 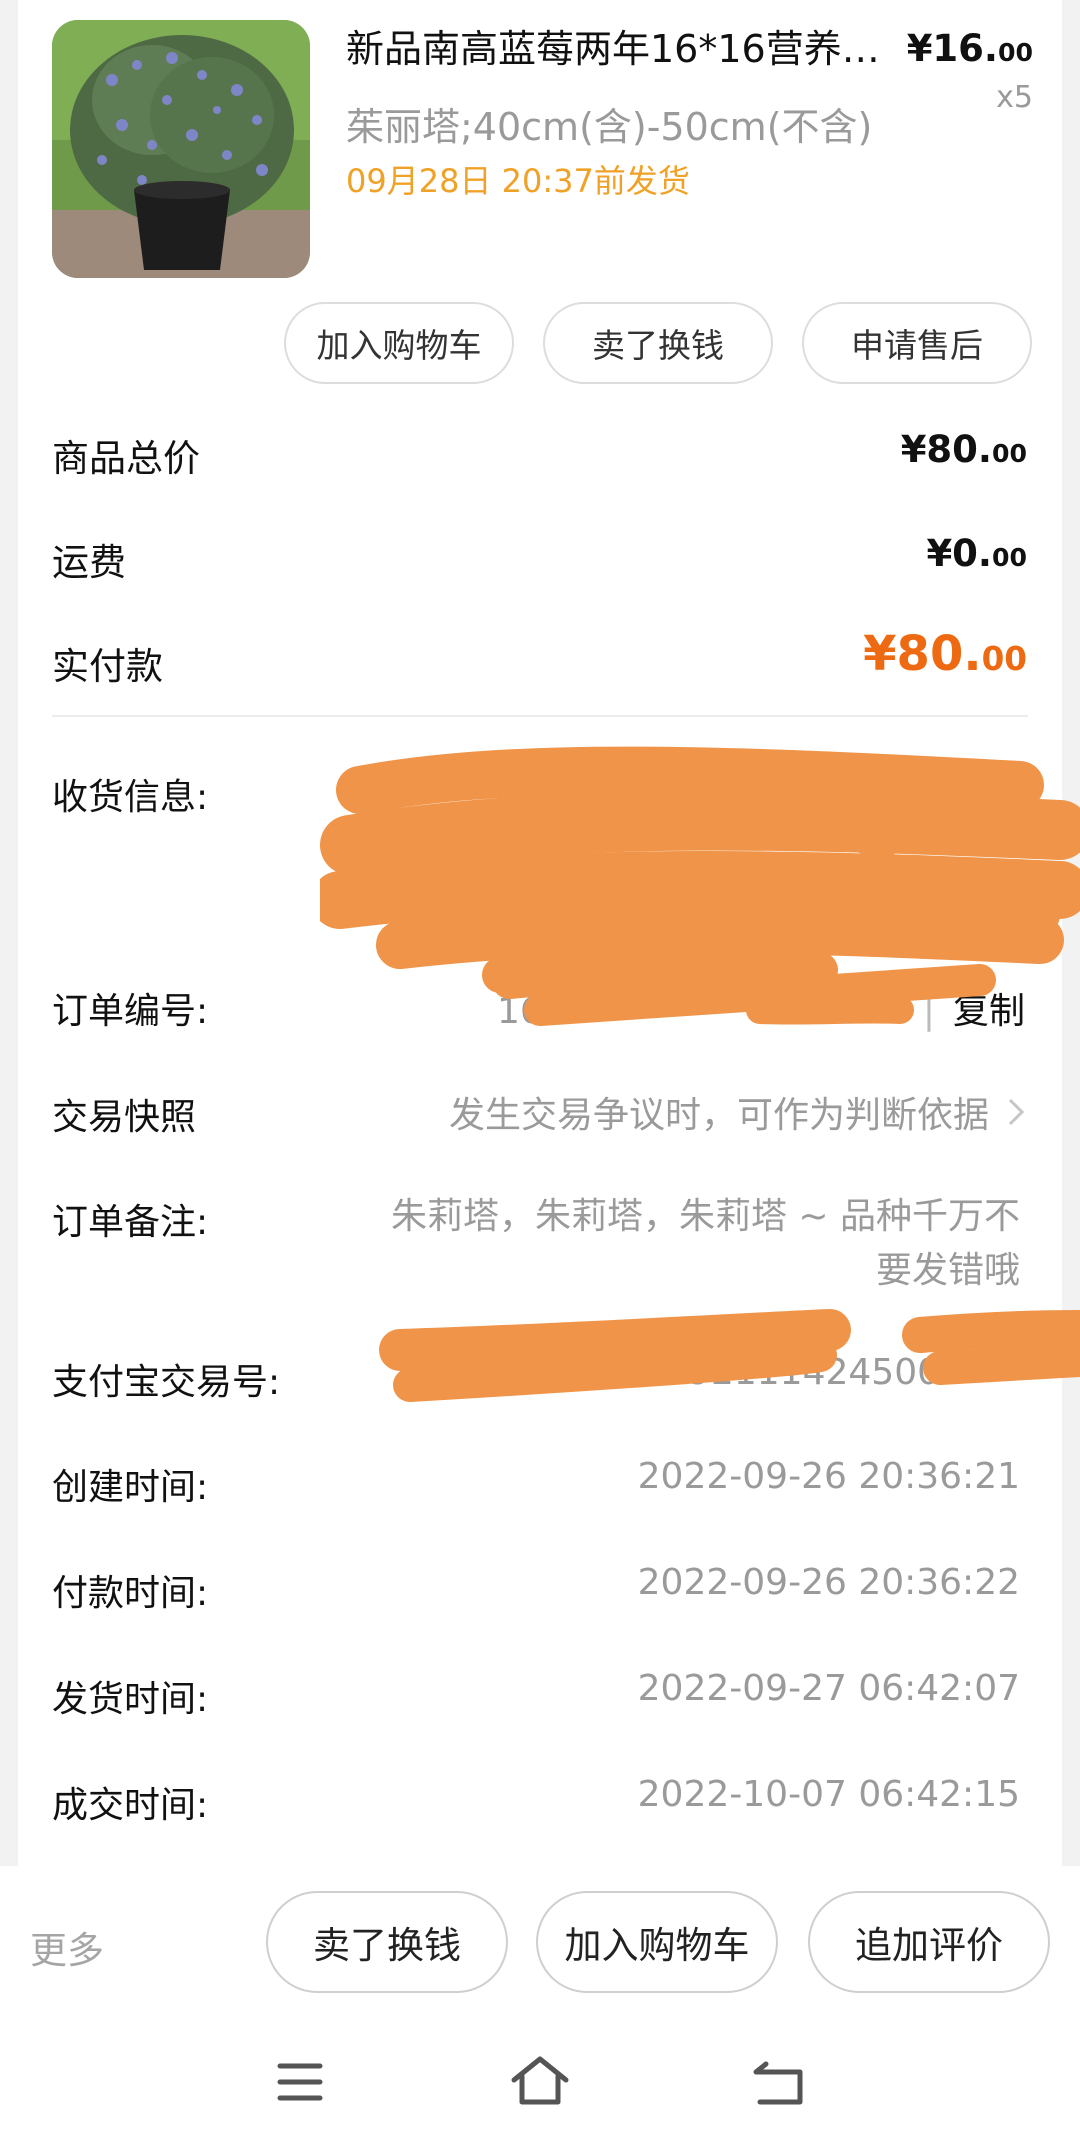 What do you see at coordinates (520, 1011) in the screenshot?
I see `order-no-value: 16` at bounding box center [520, 1011].